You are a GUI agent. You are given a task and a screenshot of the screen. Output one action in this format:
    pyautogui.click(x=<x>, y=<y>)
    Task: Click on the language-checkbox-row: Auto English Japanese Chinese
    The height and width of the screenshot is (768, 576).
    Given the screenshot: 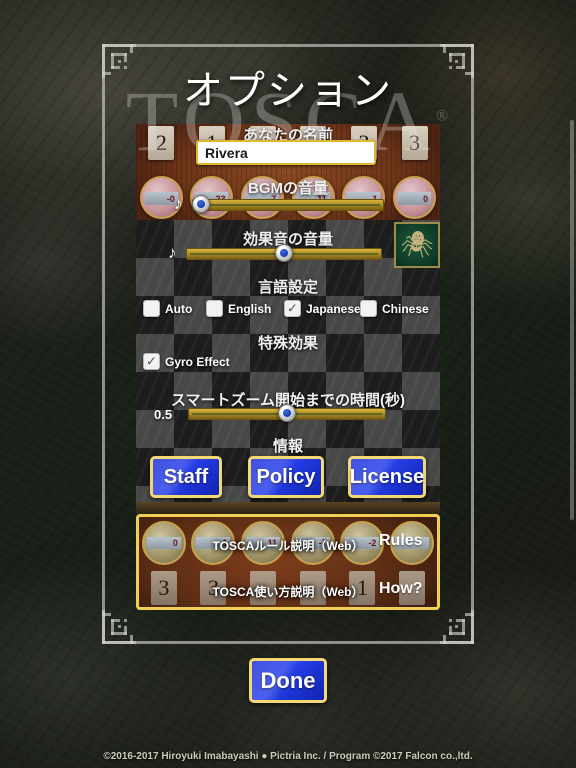 What is the action you would take?
    pyautogui.click(x=290, y=310)
    